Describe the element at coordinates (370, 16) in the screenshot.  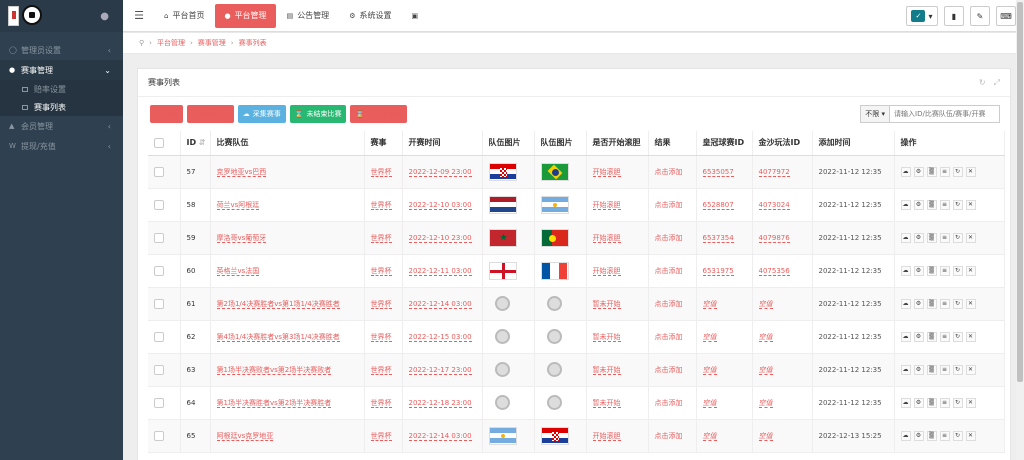
I see `tab-settings: ⚙ 系统设置` at that location.